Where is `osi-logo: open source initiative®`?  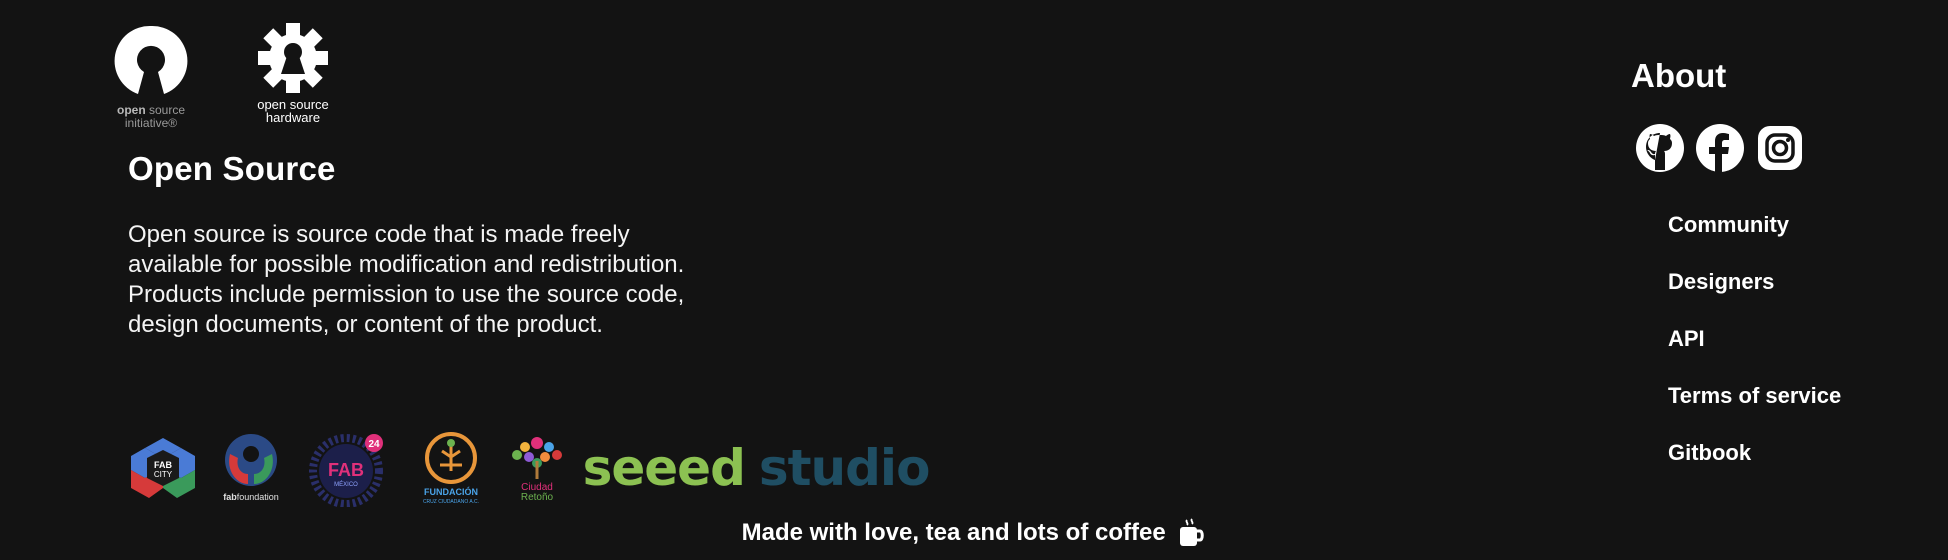
osi-logo: open source initiative® is located at coordinates (151, 77).